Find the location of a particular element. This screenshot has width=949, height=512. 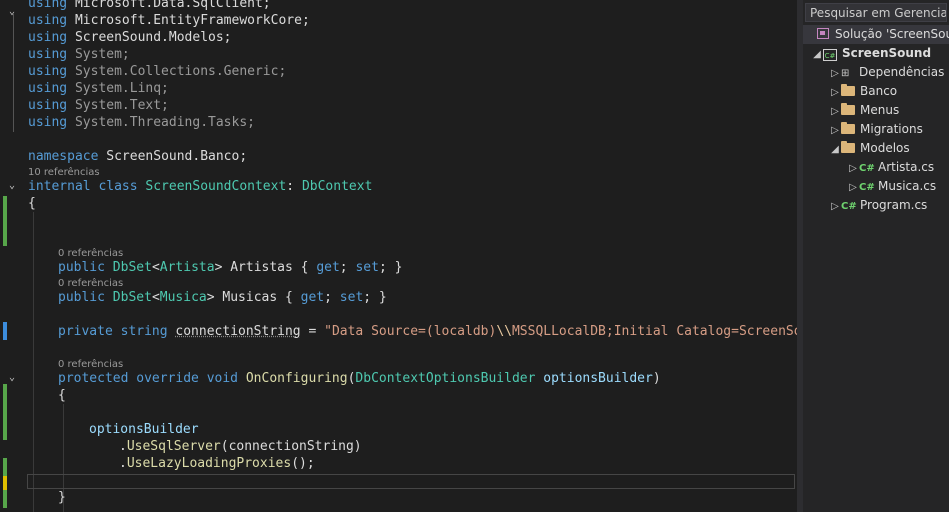

tree-item-label: ScreenSound is located at coordinates (887, 53).